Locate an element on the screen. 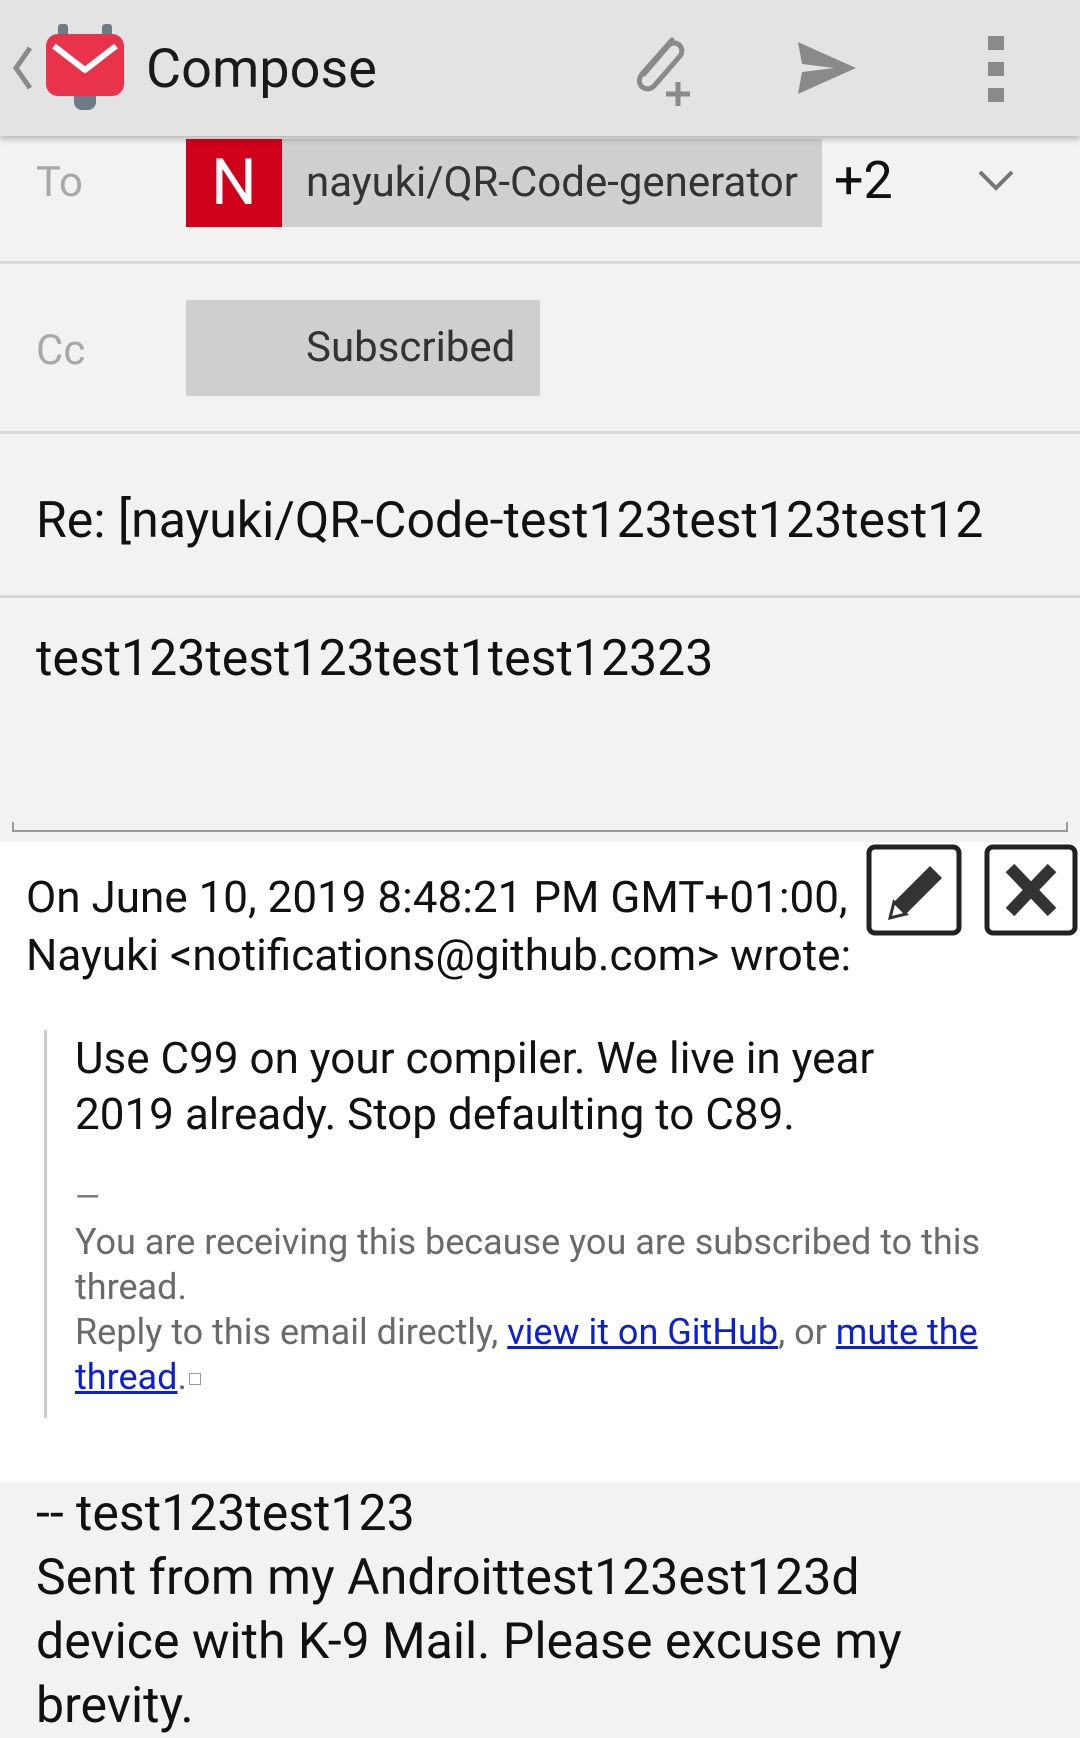  recipient-avatar: N is located at coordinates (234, 183).